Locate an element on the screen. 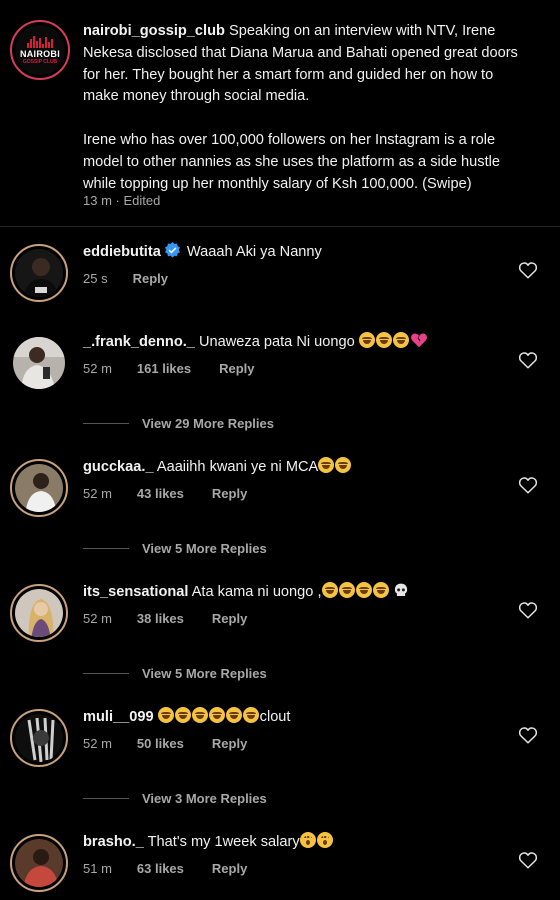  comment-meta: 52 m 38 likes Reply is located at coordinates (179, 618).